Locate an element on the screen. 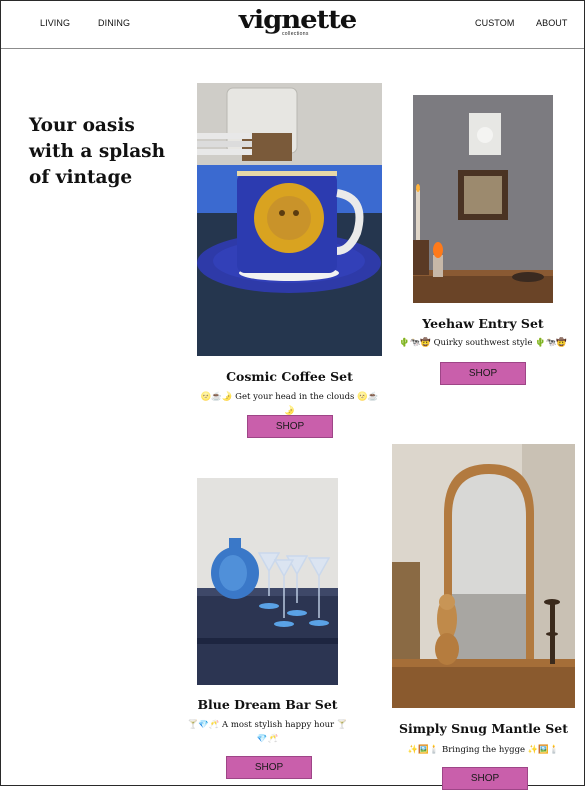 The width and height of the screenshot is (585, 790). coffee-cup-image is located at coordinates (289, 219).